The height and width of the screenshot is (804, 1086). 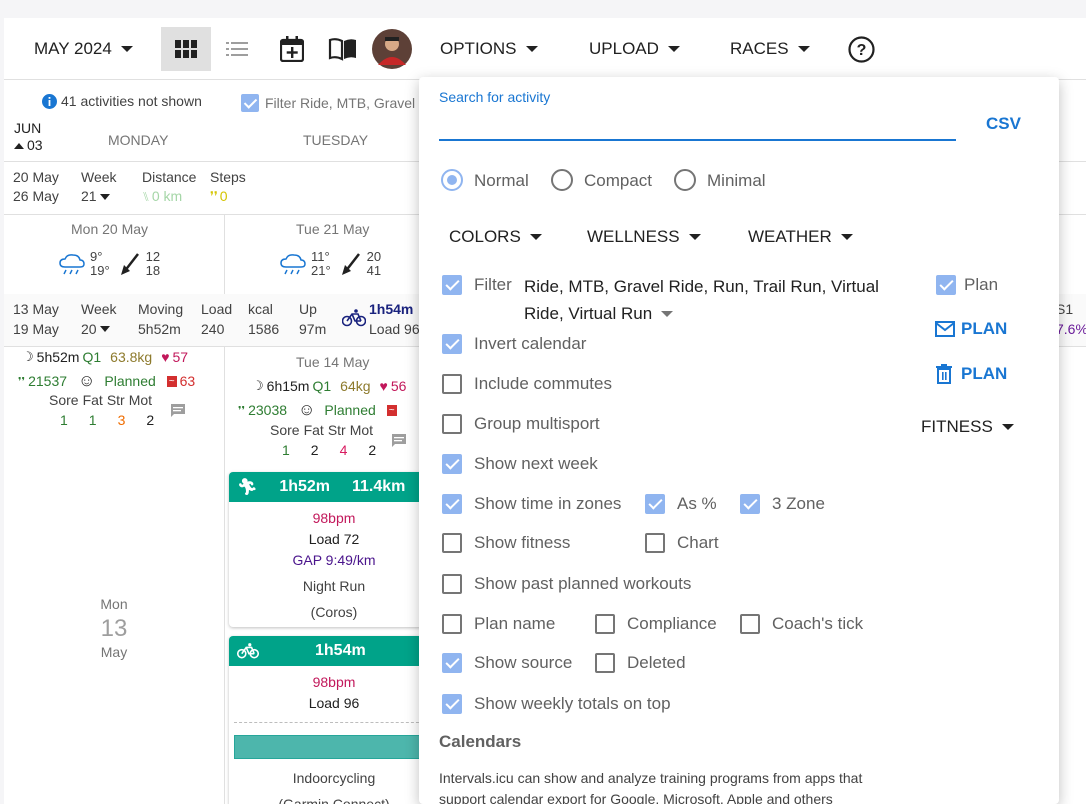 I want to click on month-label: MAY 2024, so click(x=73, y=48).